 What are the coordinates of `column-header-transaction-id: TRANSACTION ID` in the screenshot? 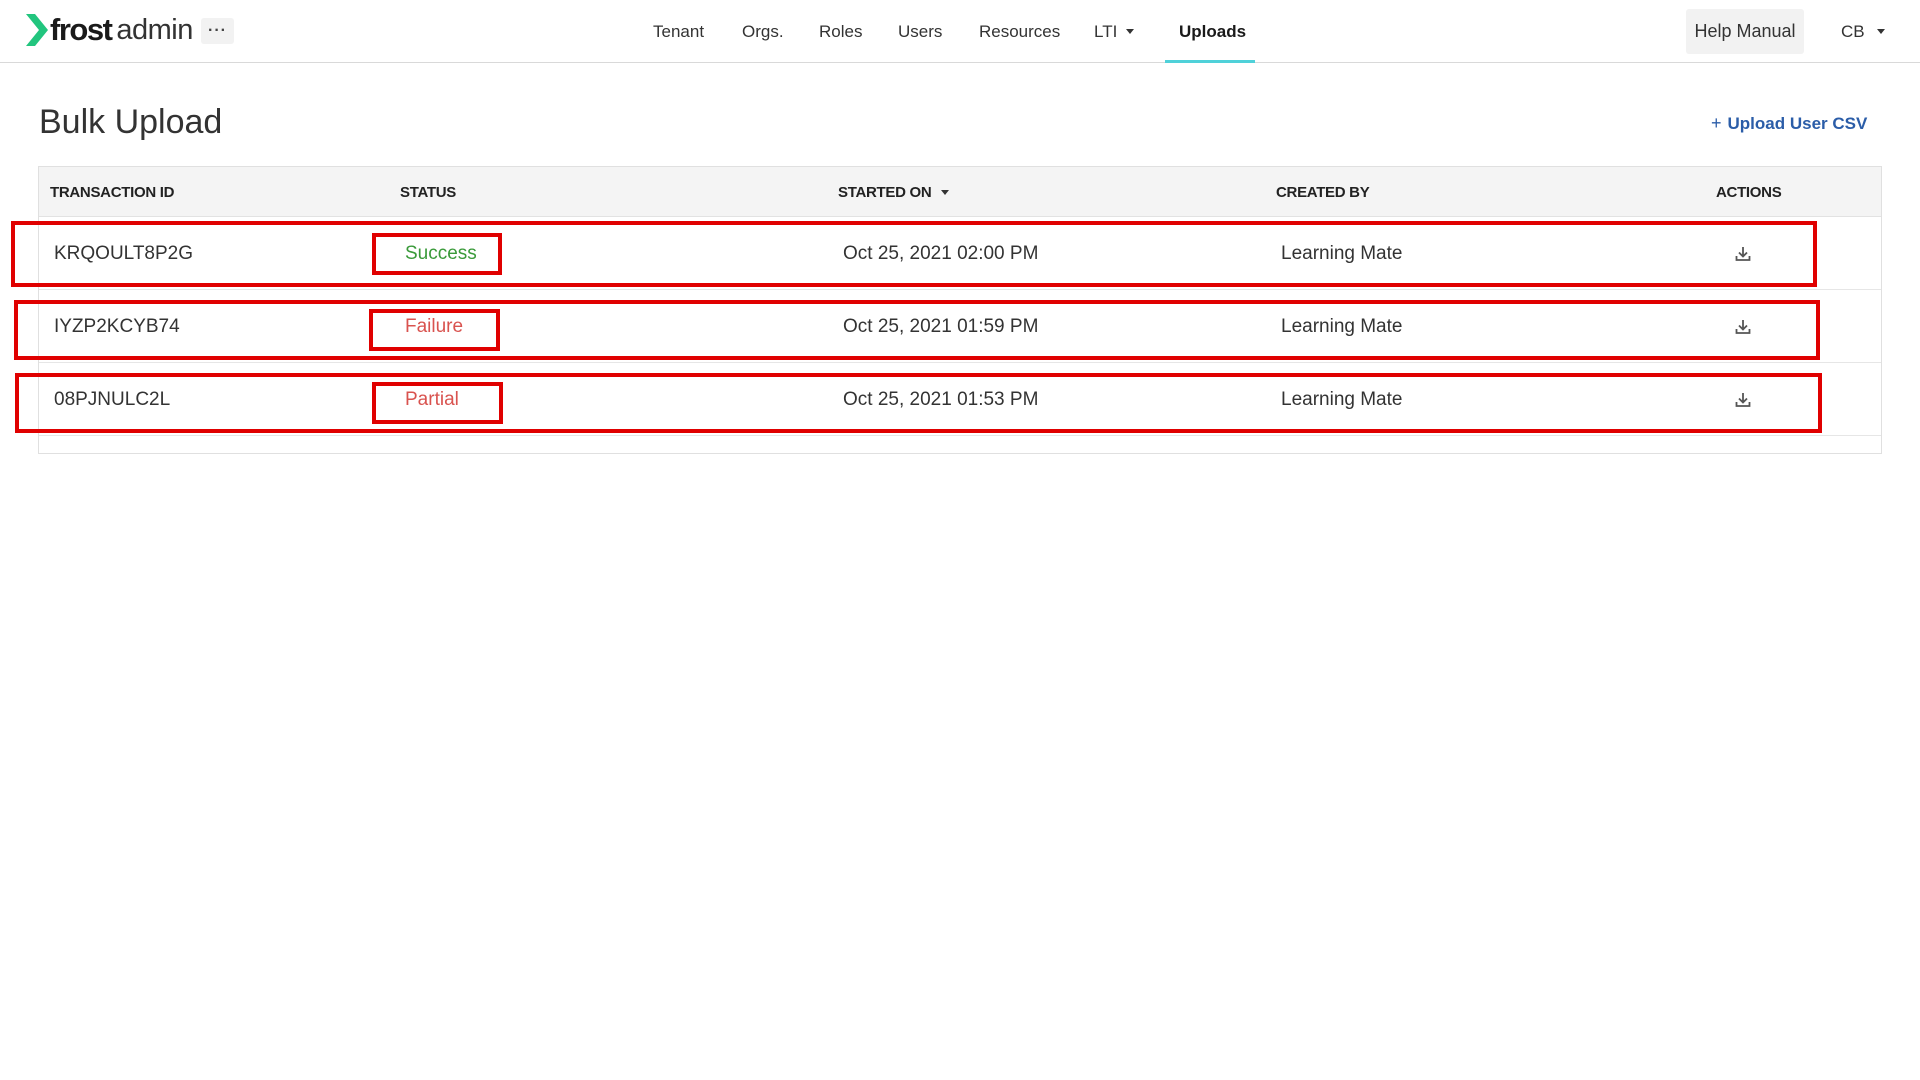 It's located at (112, 192).